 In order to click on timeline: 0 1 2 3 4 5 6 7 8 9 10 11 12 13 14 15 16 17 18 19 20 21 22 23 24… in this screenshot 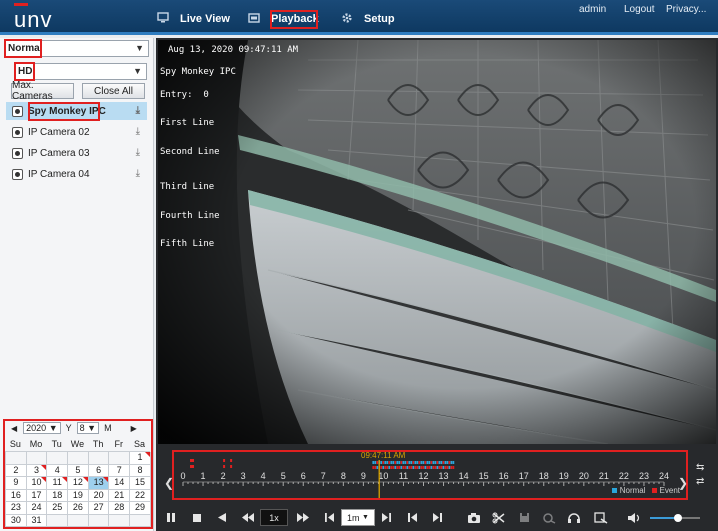, I will do `click(430, 475)`.